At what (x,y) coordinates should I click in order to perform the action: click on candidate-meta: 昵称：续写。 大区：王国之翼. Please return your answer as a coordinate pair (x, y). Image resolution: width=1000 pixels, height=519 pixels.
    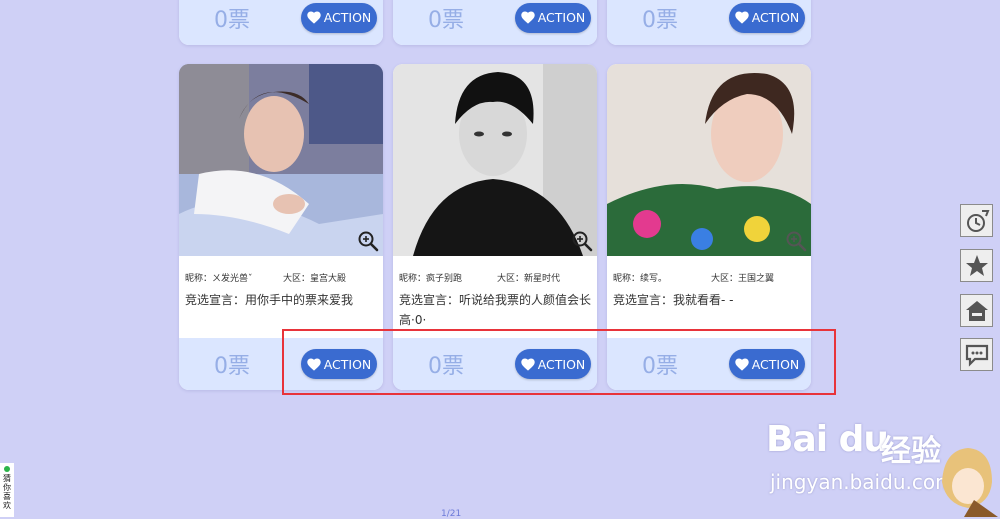
    Looking at the image, I should click on (711, 277).